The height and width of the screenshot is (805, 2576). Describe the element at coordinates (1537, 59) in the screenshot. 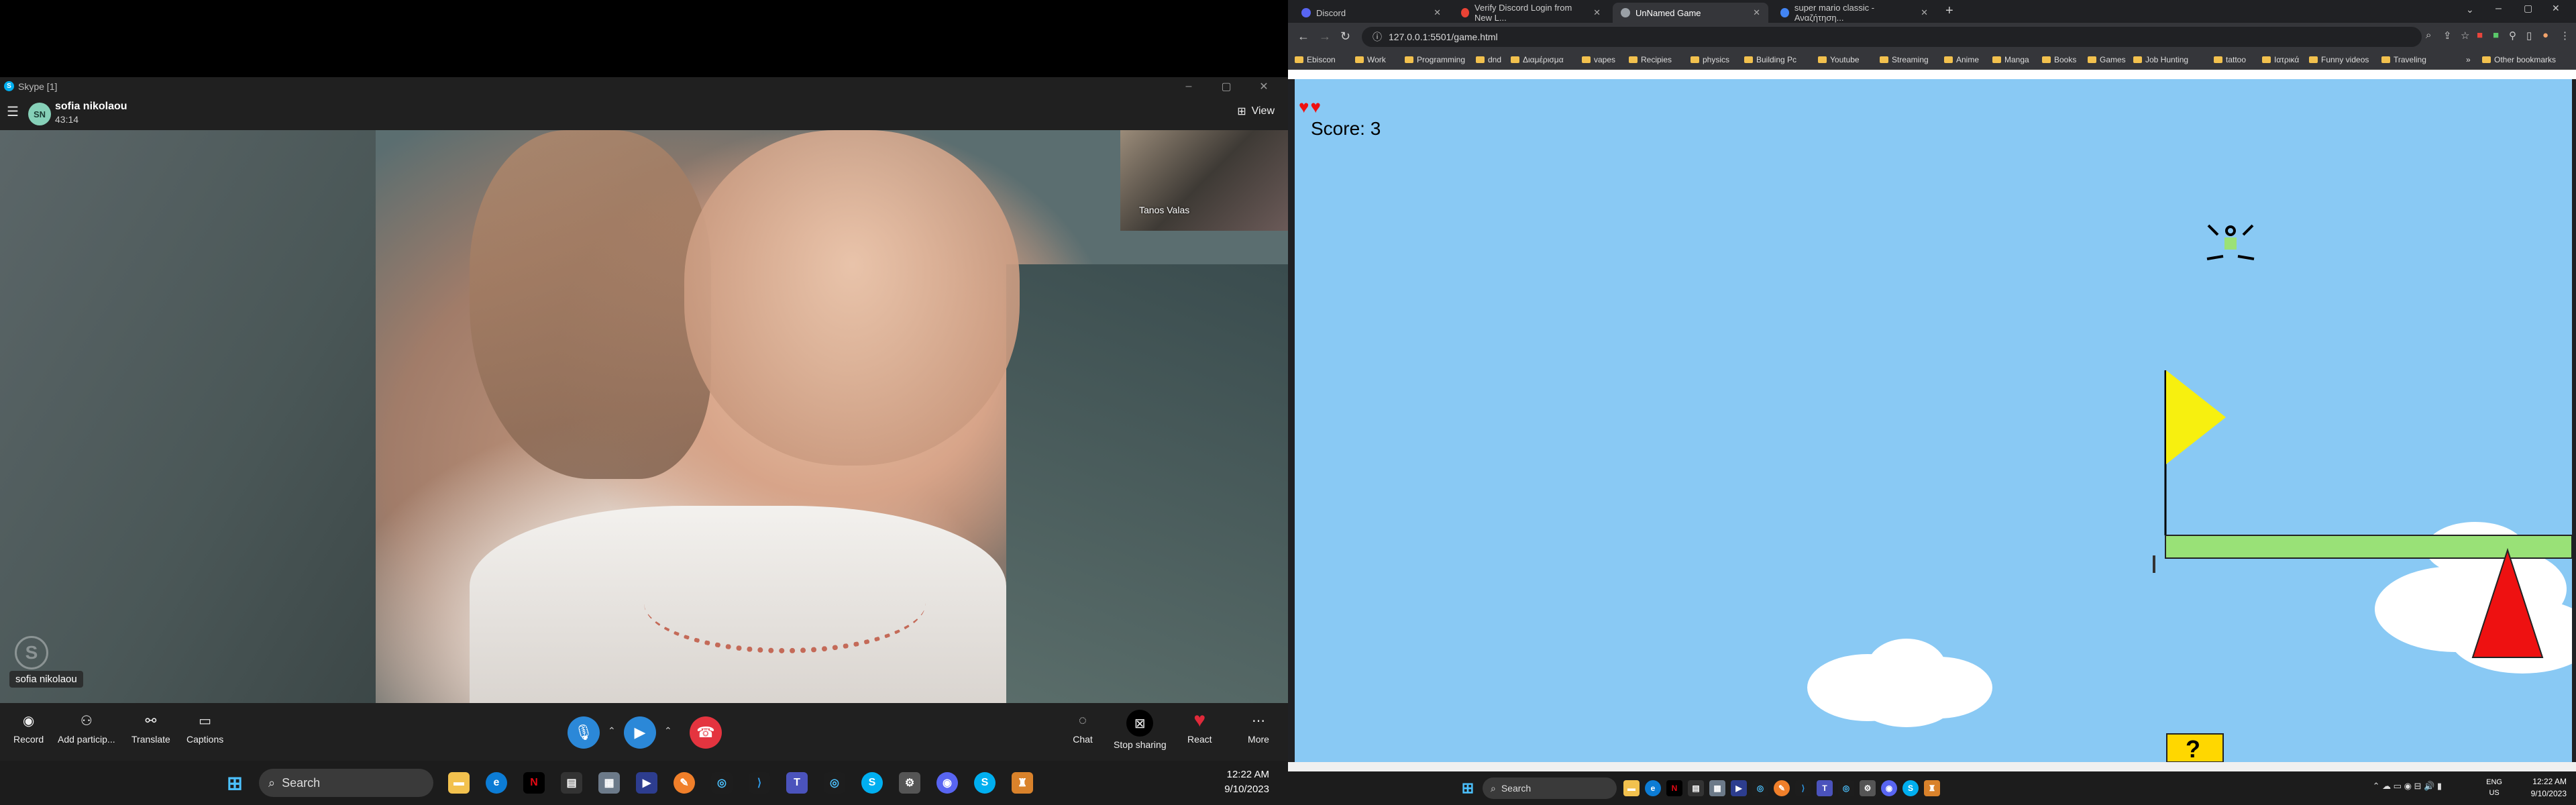

I see `bookmark-folder: Διαμέρισμα` at that location.